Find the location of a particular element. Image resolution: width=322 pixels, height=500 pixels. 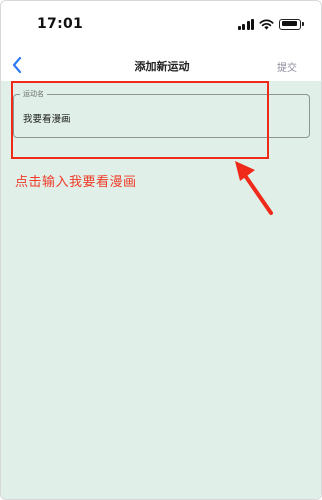

wifi-icon is located at coordinates (266, 24).